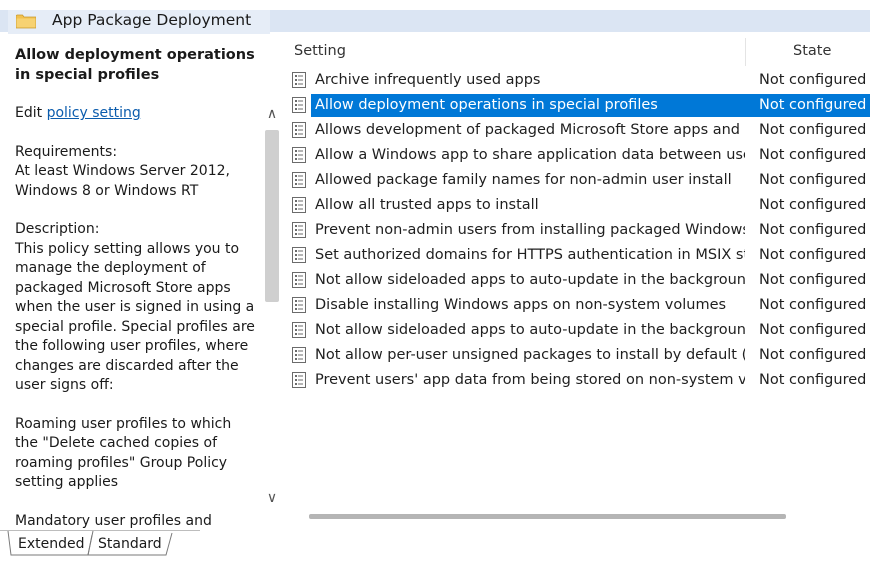 This screenshot has width=870, height=561. I want to click on window-title: App Package Deployment, so click(152, 20).